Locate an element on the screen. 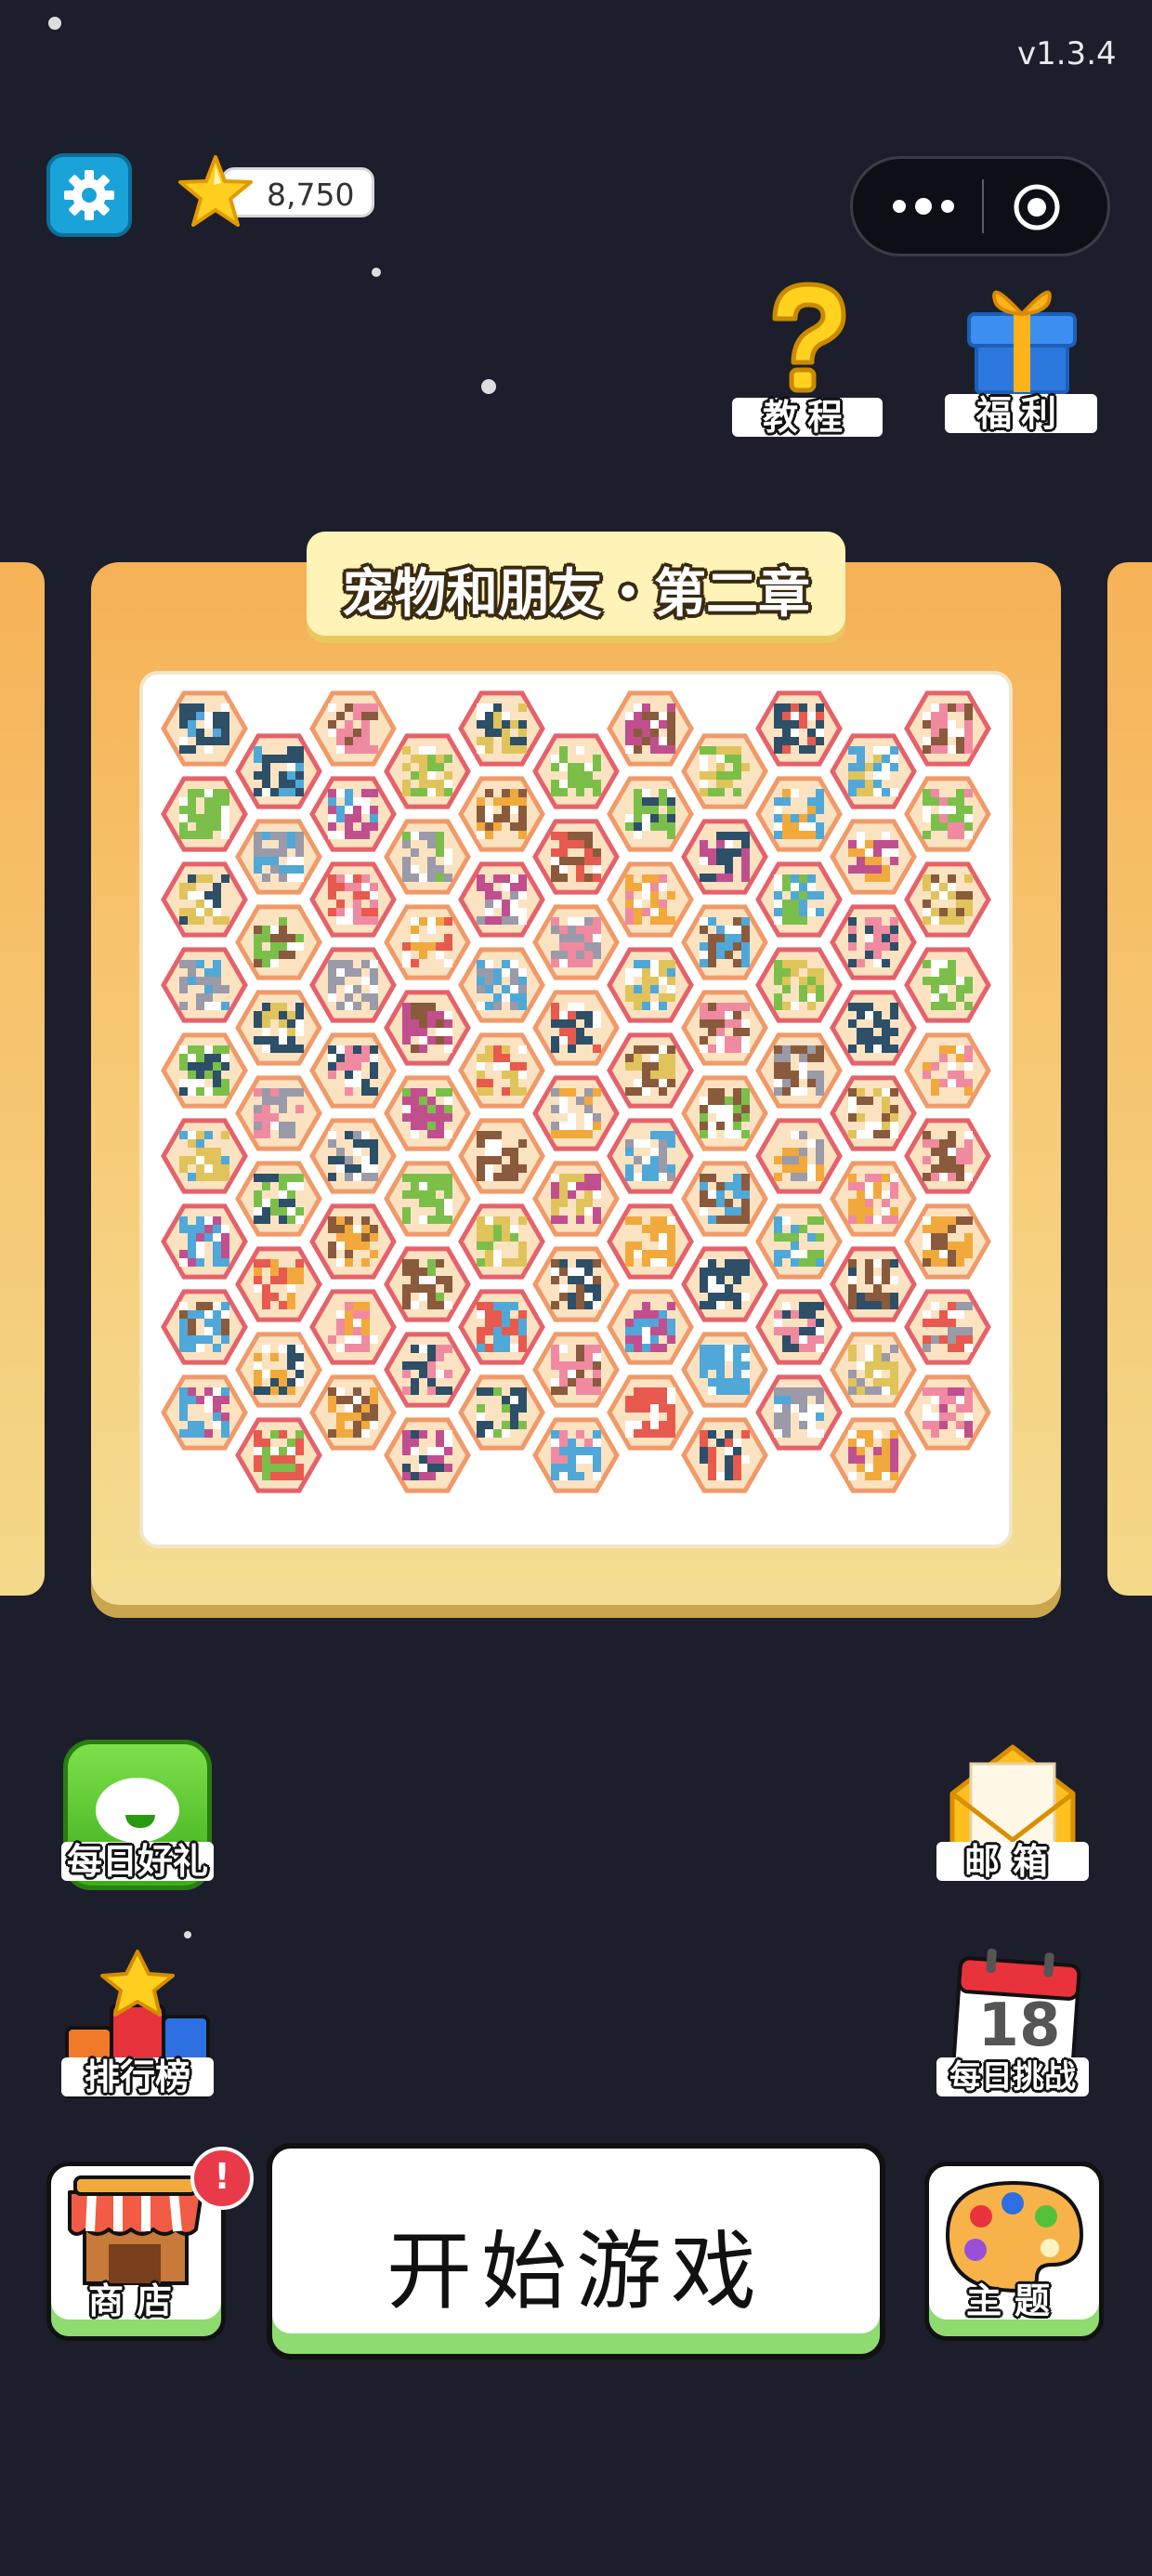 This screenshot has width=1152, height=2576. next-level-card is located at coordinates (1129, 1079).